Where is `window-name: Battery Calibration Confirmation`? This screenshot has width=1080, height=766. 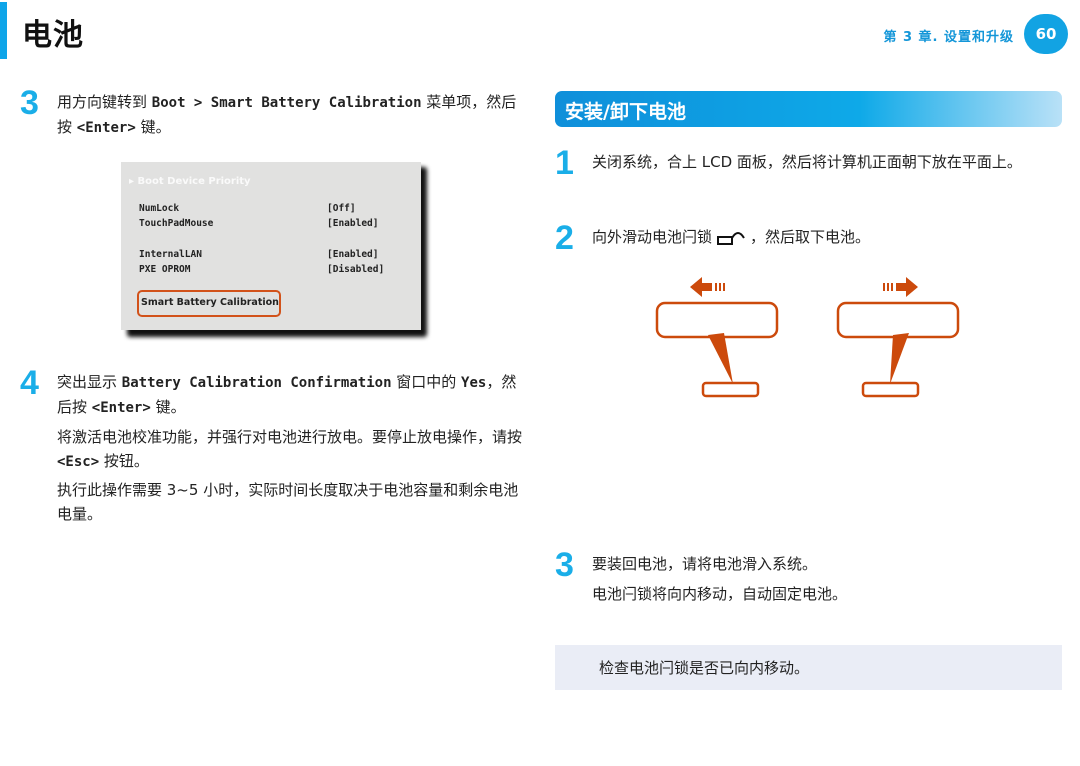 window-name: Battery Calibration Confirmation is located at coordinates (256, 383).